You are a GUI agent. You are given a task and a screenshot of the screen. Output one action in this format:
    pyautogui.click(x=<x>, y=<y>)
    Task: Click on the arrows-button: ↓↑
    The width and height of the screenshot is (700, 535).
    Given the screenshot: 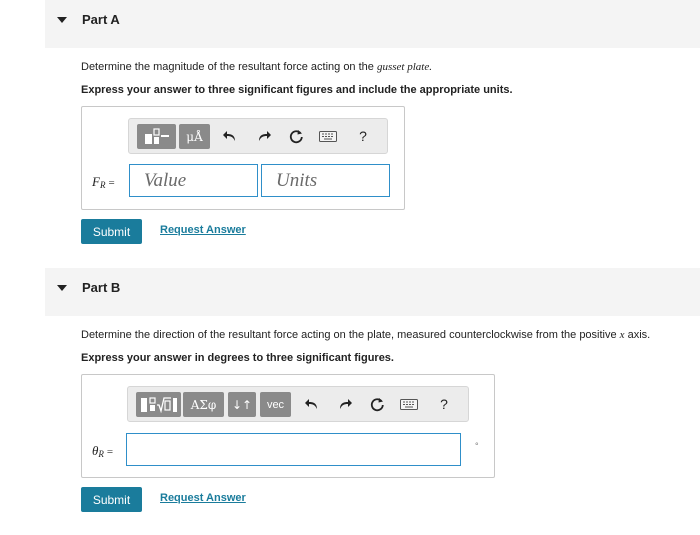 What is the action you would take?
    pyautogui.click(x=242, y=404)
    